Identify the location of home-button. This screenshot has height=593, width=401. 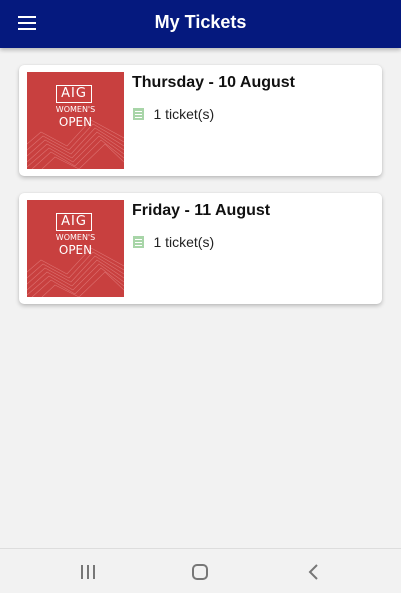
(200, 572).